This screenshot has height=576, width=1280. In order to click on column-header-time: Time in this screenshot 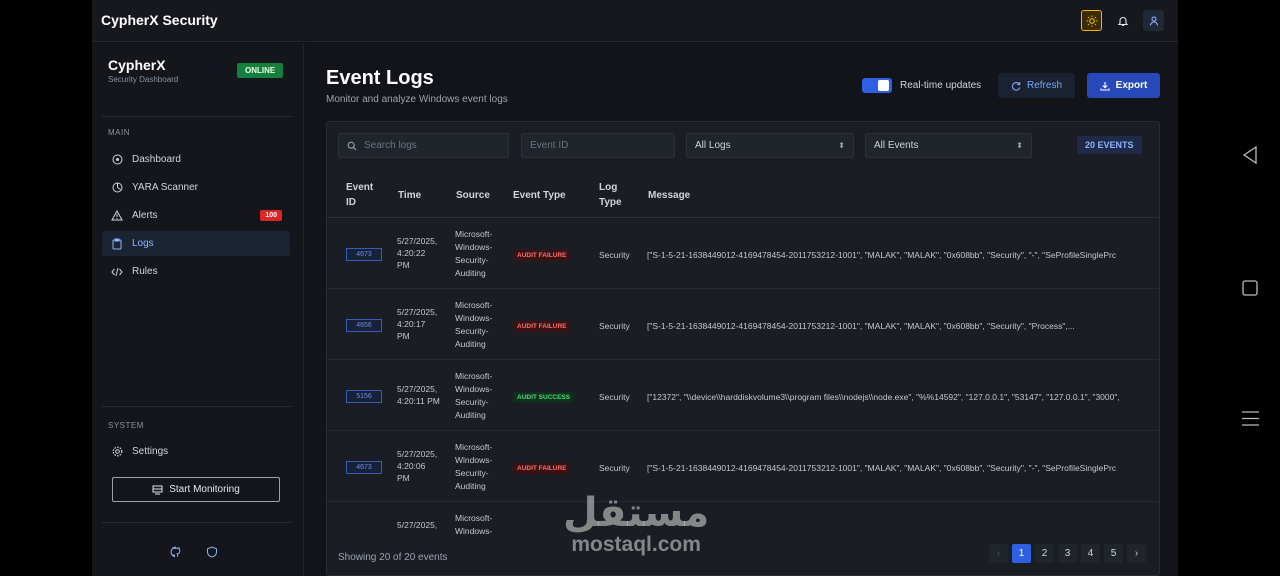, I will do `click(409, 195)`.